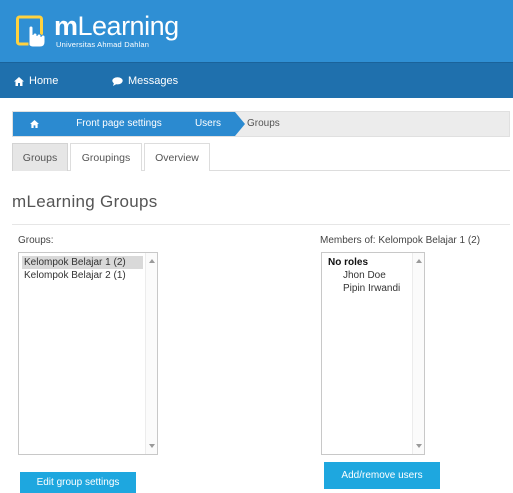 Image resolution: width=513 pixels, height=493 pixels. Describe the element at coordinates (261, 224) in the screenshot. I see `title-divider` at that location.